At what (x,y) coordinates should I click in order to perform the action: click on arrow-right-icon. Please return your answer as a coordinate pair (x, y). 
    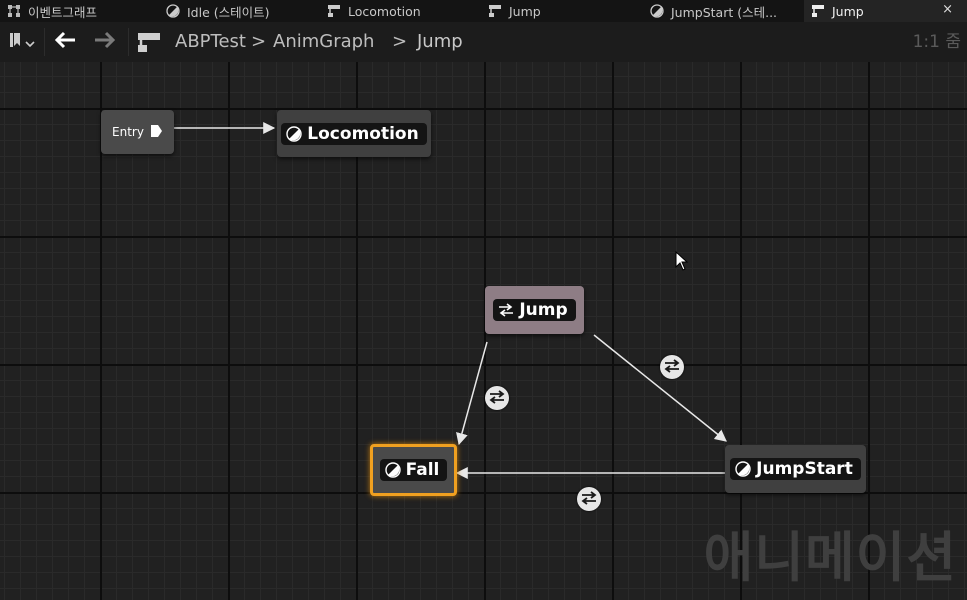
    Looking at the image, I should click on (104, 42).